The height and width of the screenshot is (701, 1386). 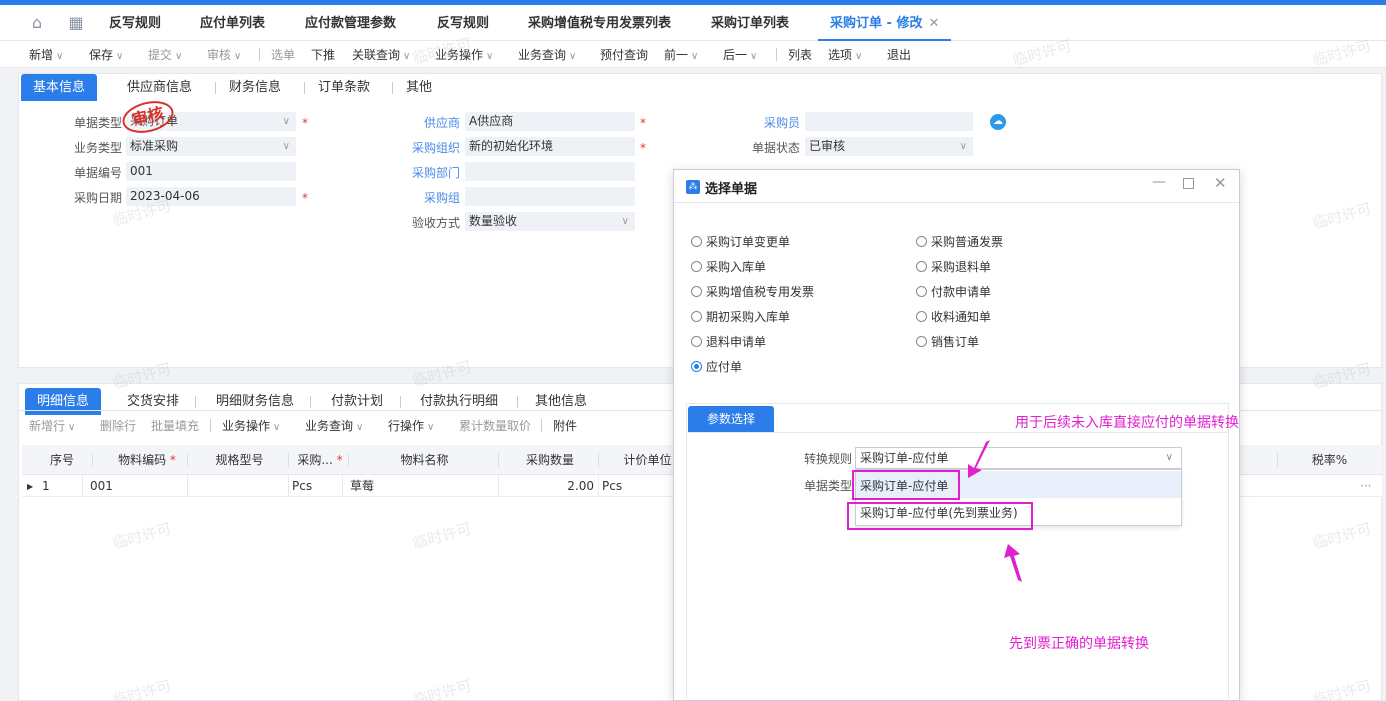 What do you see at coordinates (775, 148) in the screenshot?
I see `status-label: 单据状态` at bounding box center [775, 148].